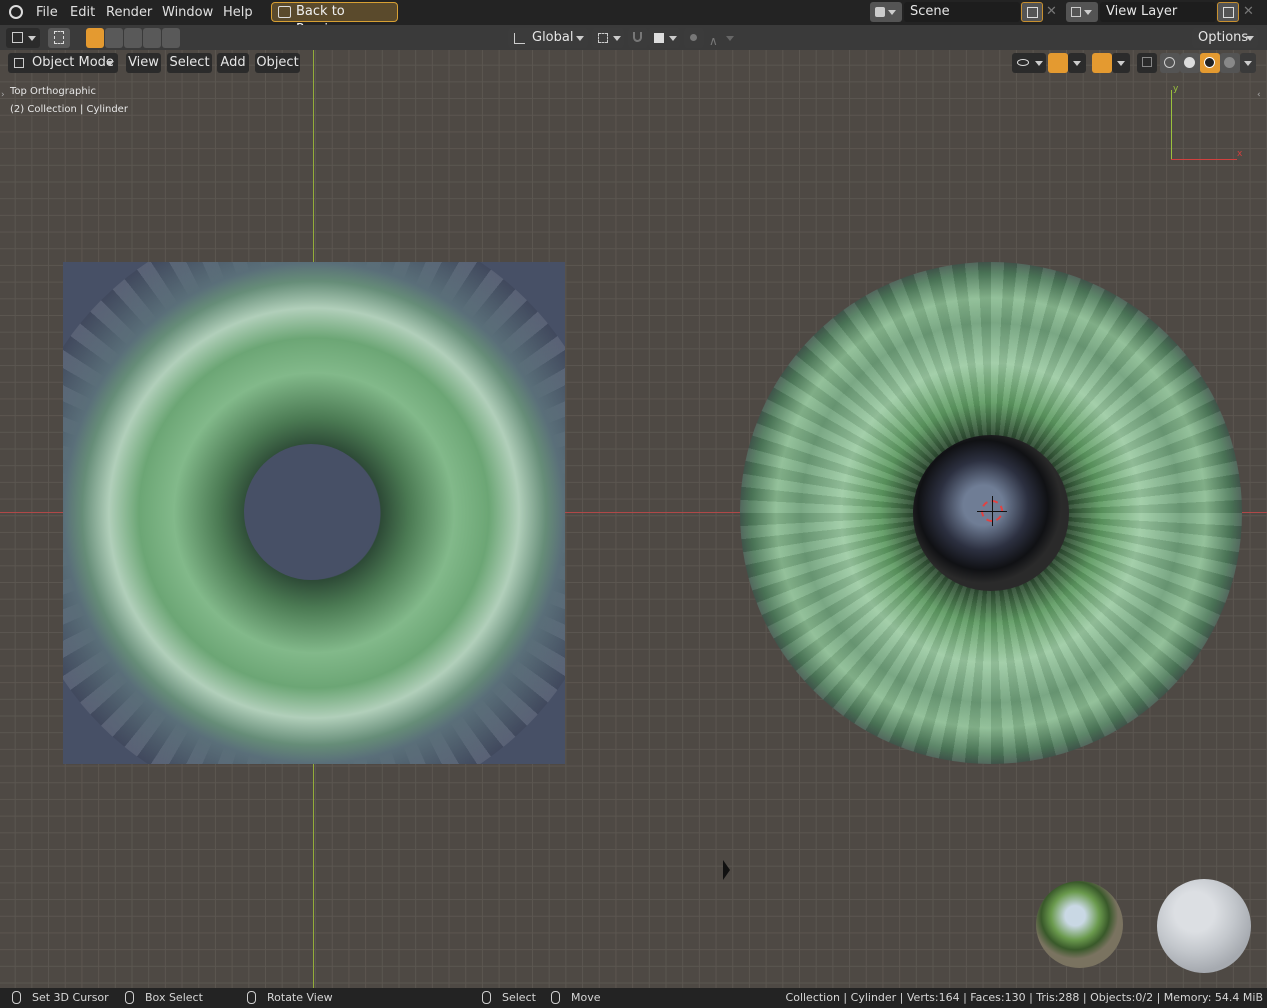 The image size is (1267, 1008). I want to click on wireframe-icon, so click(1169, 62).